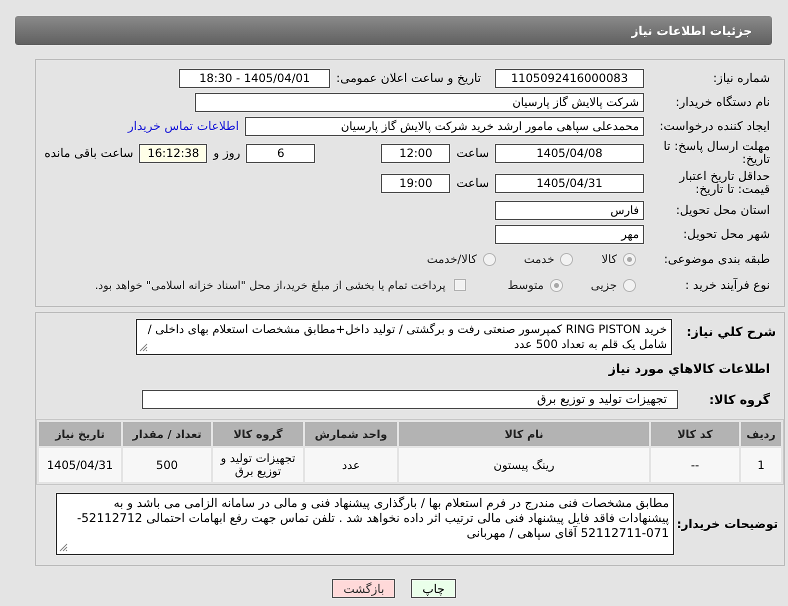  What do you see at coordinates (415, 183) in the screenshot?
I see `validity-time-field: 19:00` at bounding box center [415, 183].